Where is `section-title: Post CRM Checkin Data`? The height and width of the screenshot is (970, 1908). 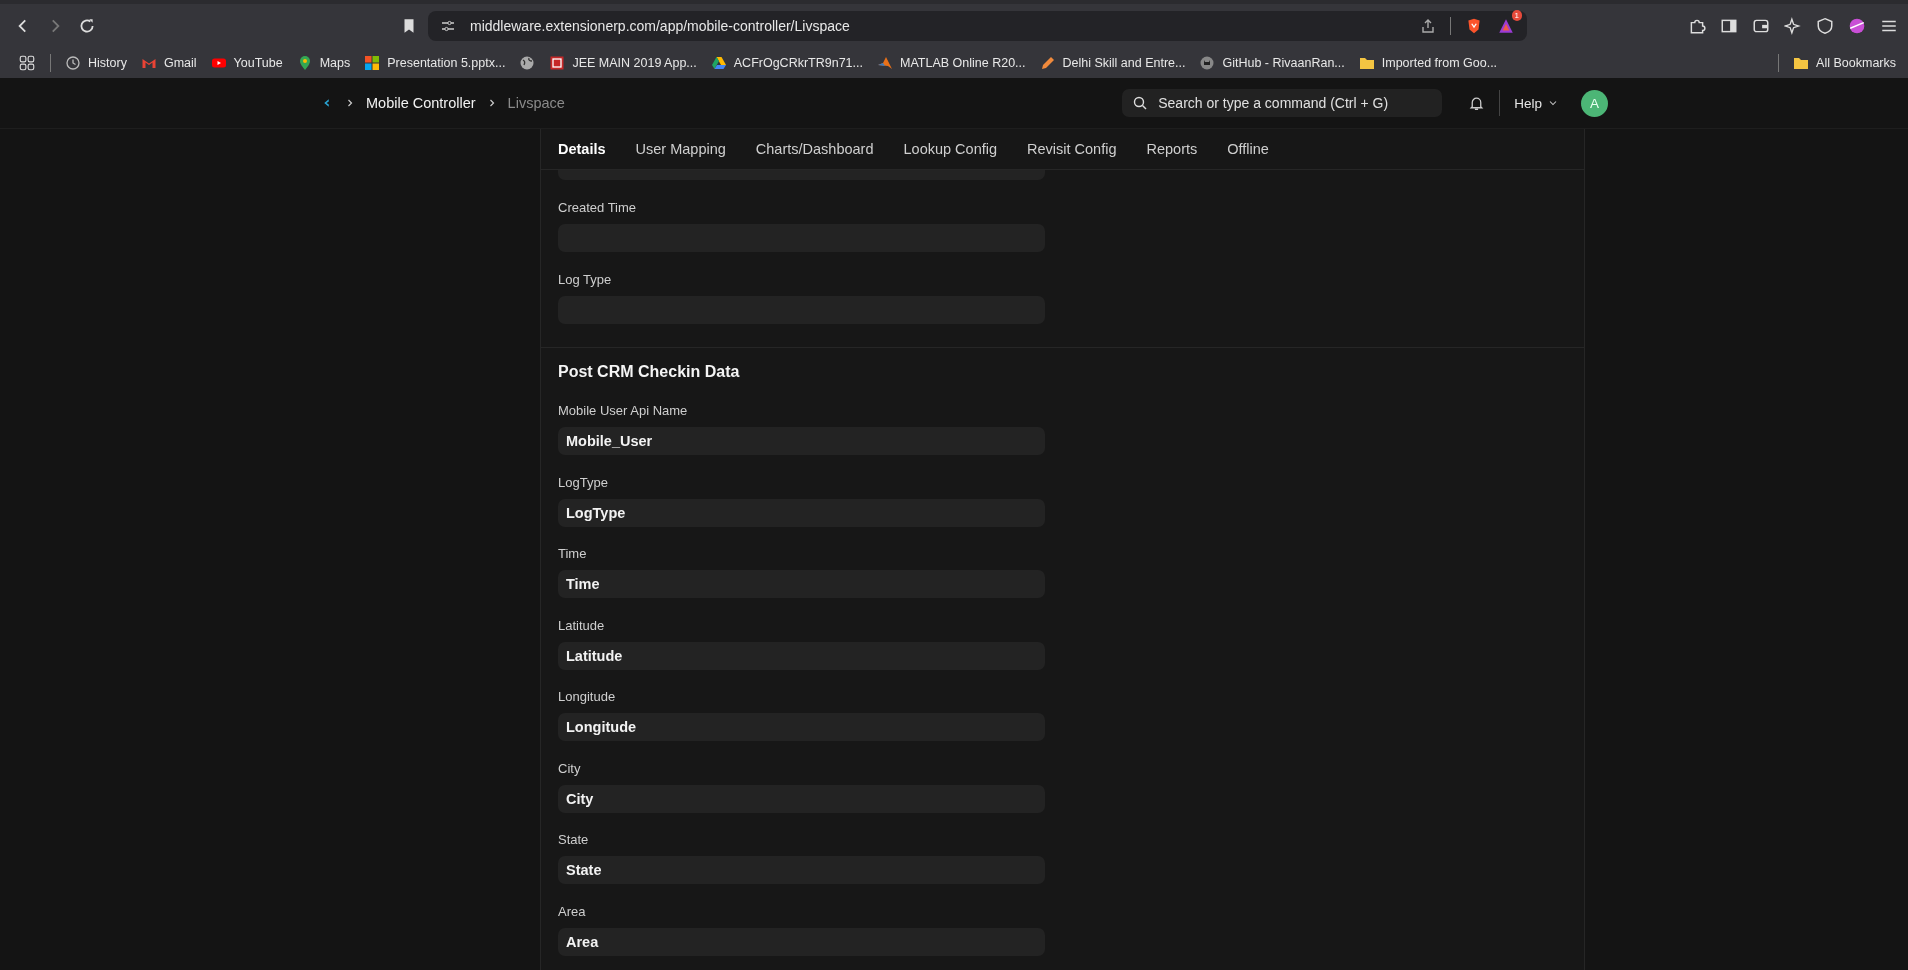 section-title: Post CRM Checkin Data is located at coordinates (649, 372).